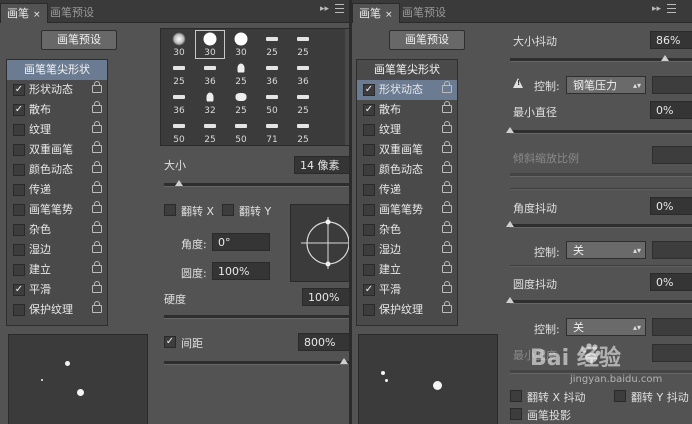 The width and height of the screenshot is (692, 424). Describe the element at coordinates (606, 327) in the screenshot. I see `roundness-control-dropdown: 关 ▴▾` at that location.